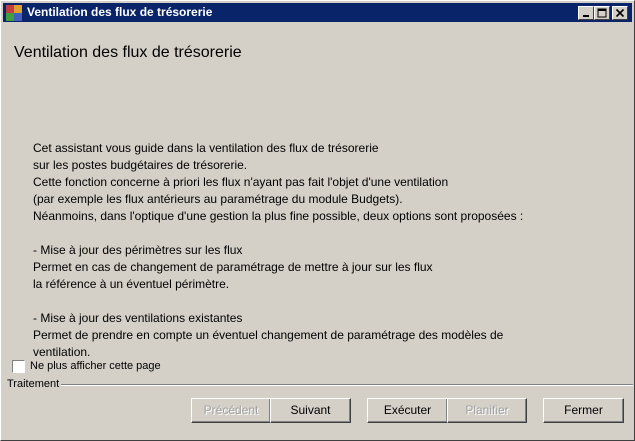 The image size is (635, 441). I want to click on group-separator, so click(347, 385).